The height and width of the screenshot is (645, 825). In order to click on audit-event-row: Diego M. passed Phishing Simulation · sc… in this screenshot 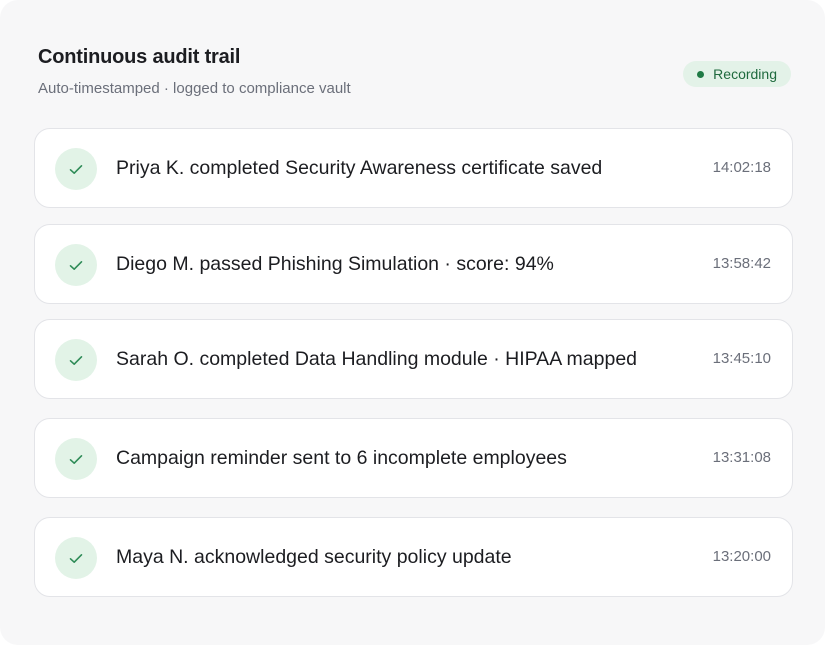, I will do `click(413, 264)`.